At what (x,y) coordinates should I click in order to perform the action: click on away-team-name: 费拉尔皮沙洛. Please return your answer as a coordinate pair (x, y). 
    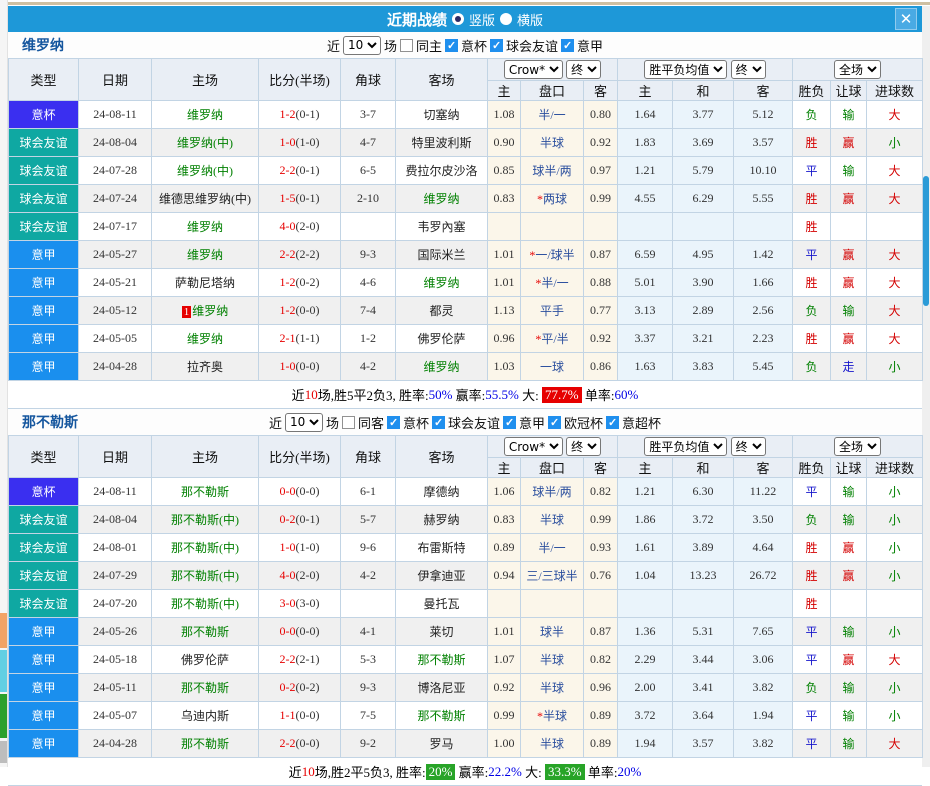
    Looking at the image, I should click on (441, 171).